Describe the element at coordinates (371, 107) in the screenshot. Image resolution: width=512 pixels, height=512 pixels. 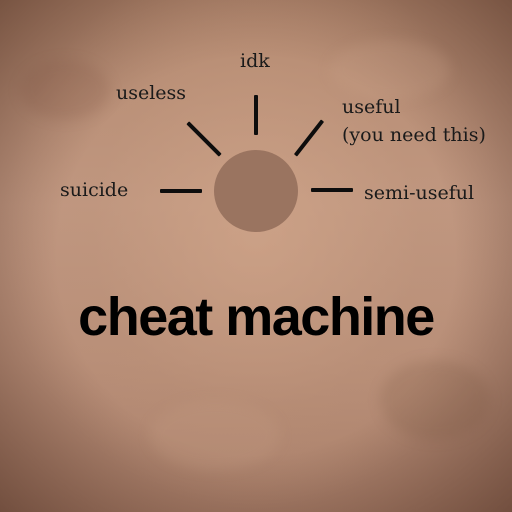
I see `option-useful: useful` at that location.